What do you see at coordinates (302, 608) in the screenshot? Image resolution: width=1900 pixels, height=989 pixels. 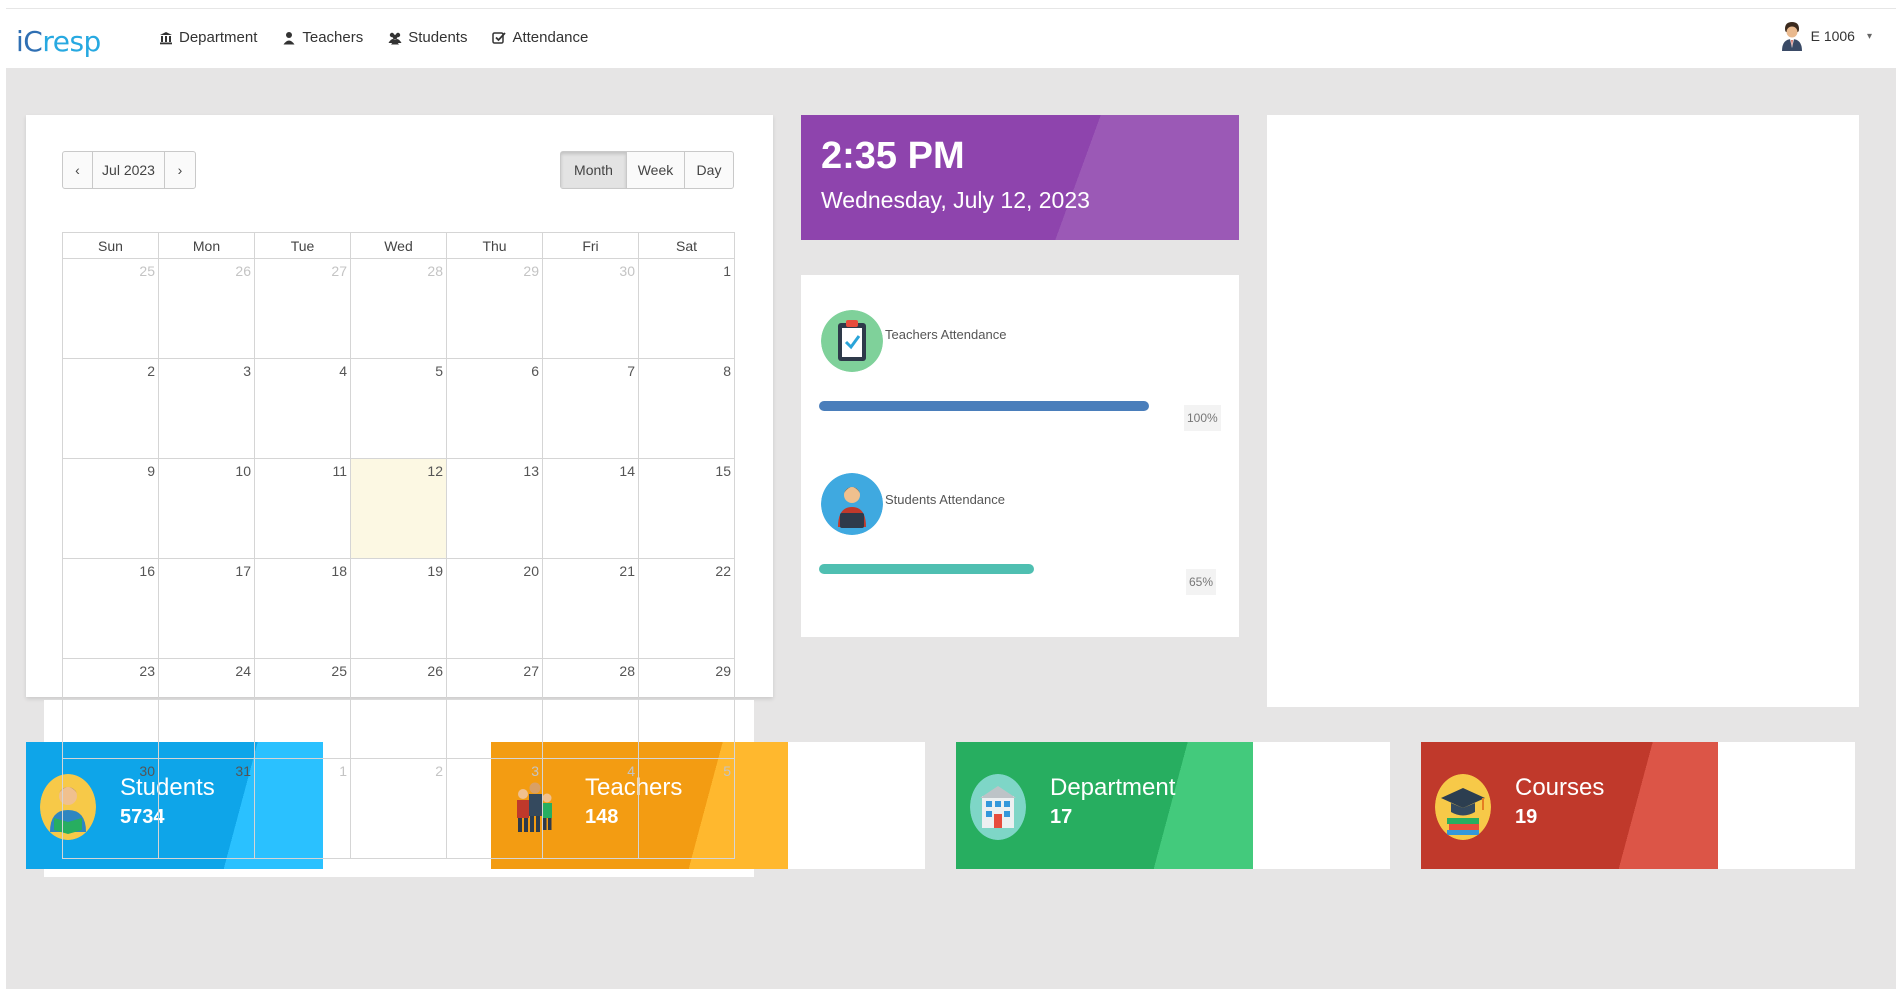 I see `calendar-day-cell: 18` at bounding box center [302, 608].